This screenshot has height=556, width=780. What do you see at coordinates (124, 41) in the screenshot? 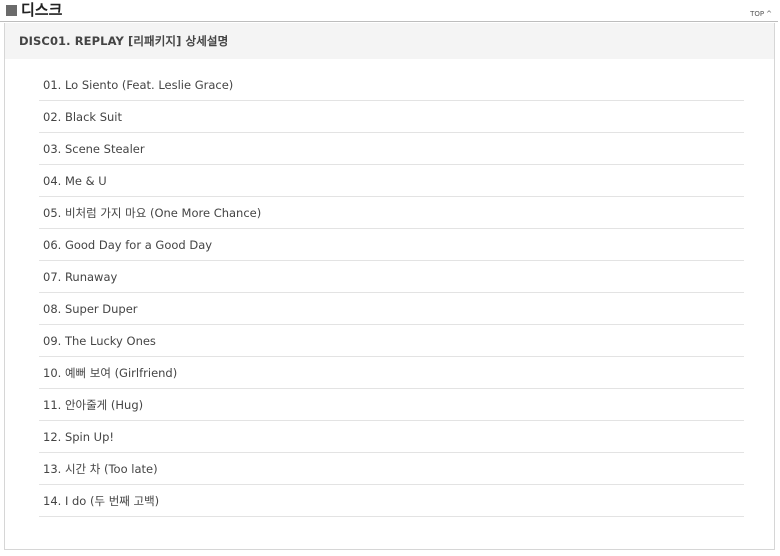
I see `disc-title: DISC01. REPLAY [리패키지] 상세설명` at bounding box center [124, 41].